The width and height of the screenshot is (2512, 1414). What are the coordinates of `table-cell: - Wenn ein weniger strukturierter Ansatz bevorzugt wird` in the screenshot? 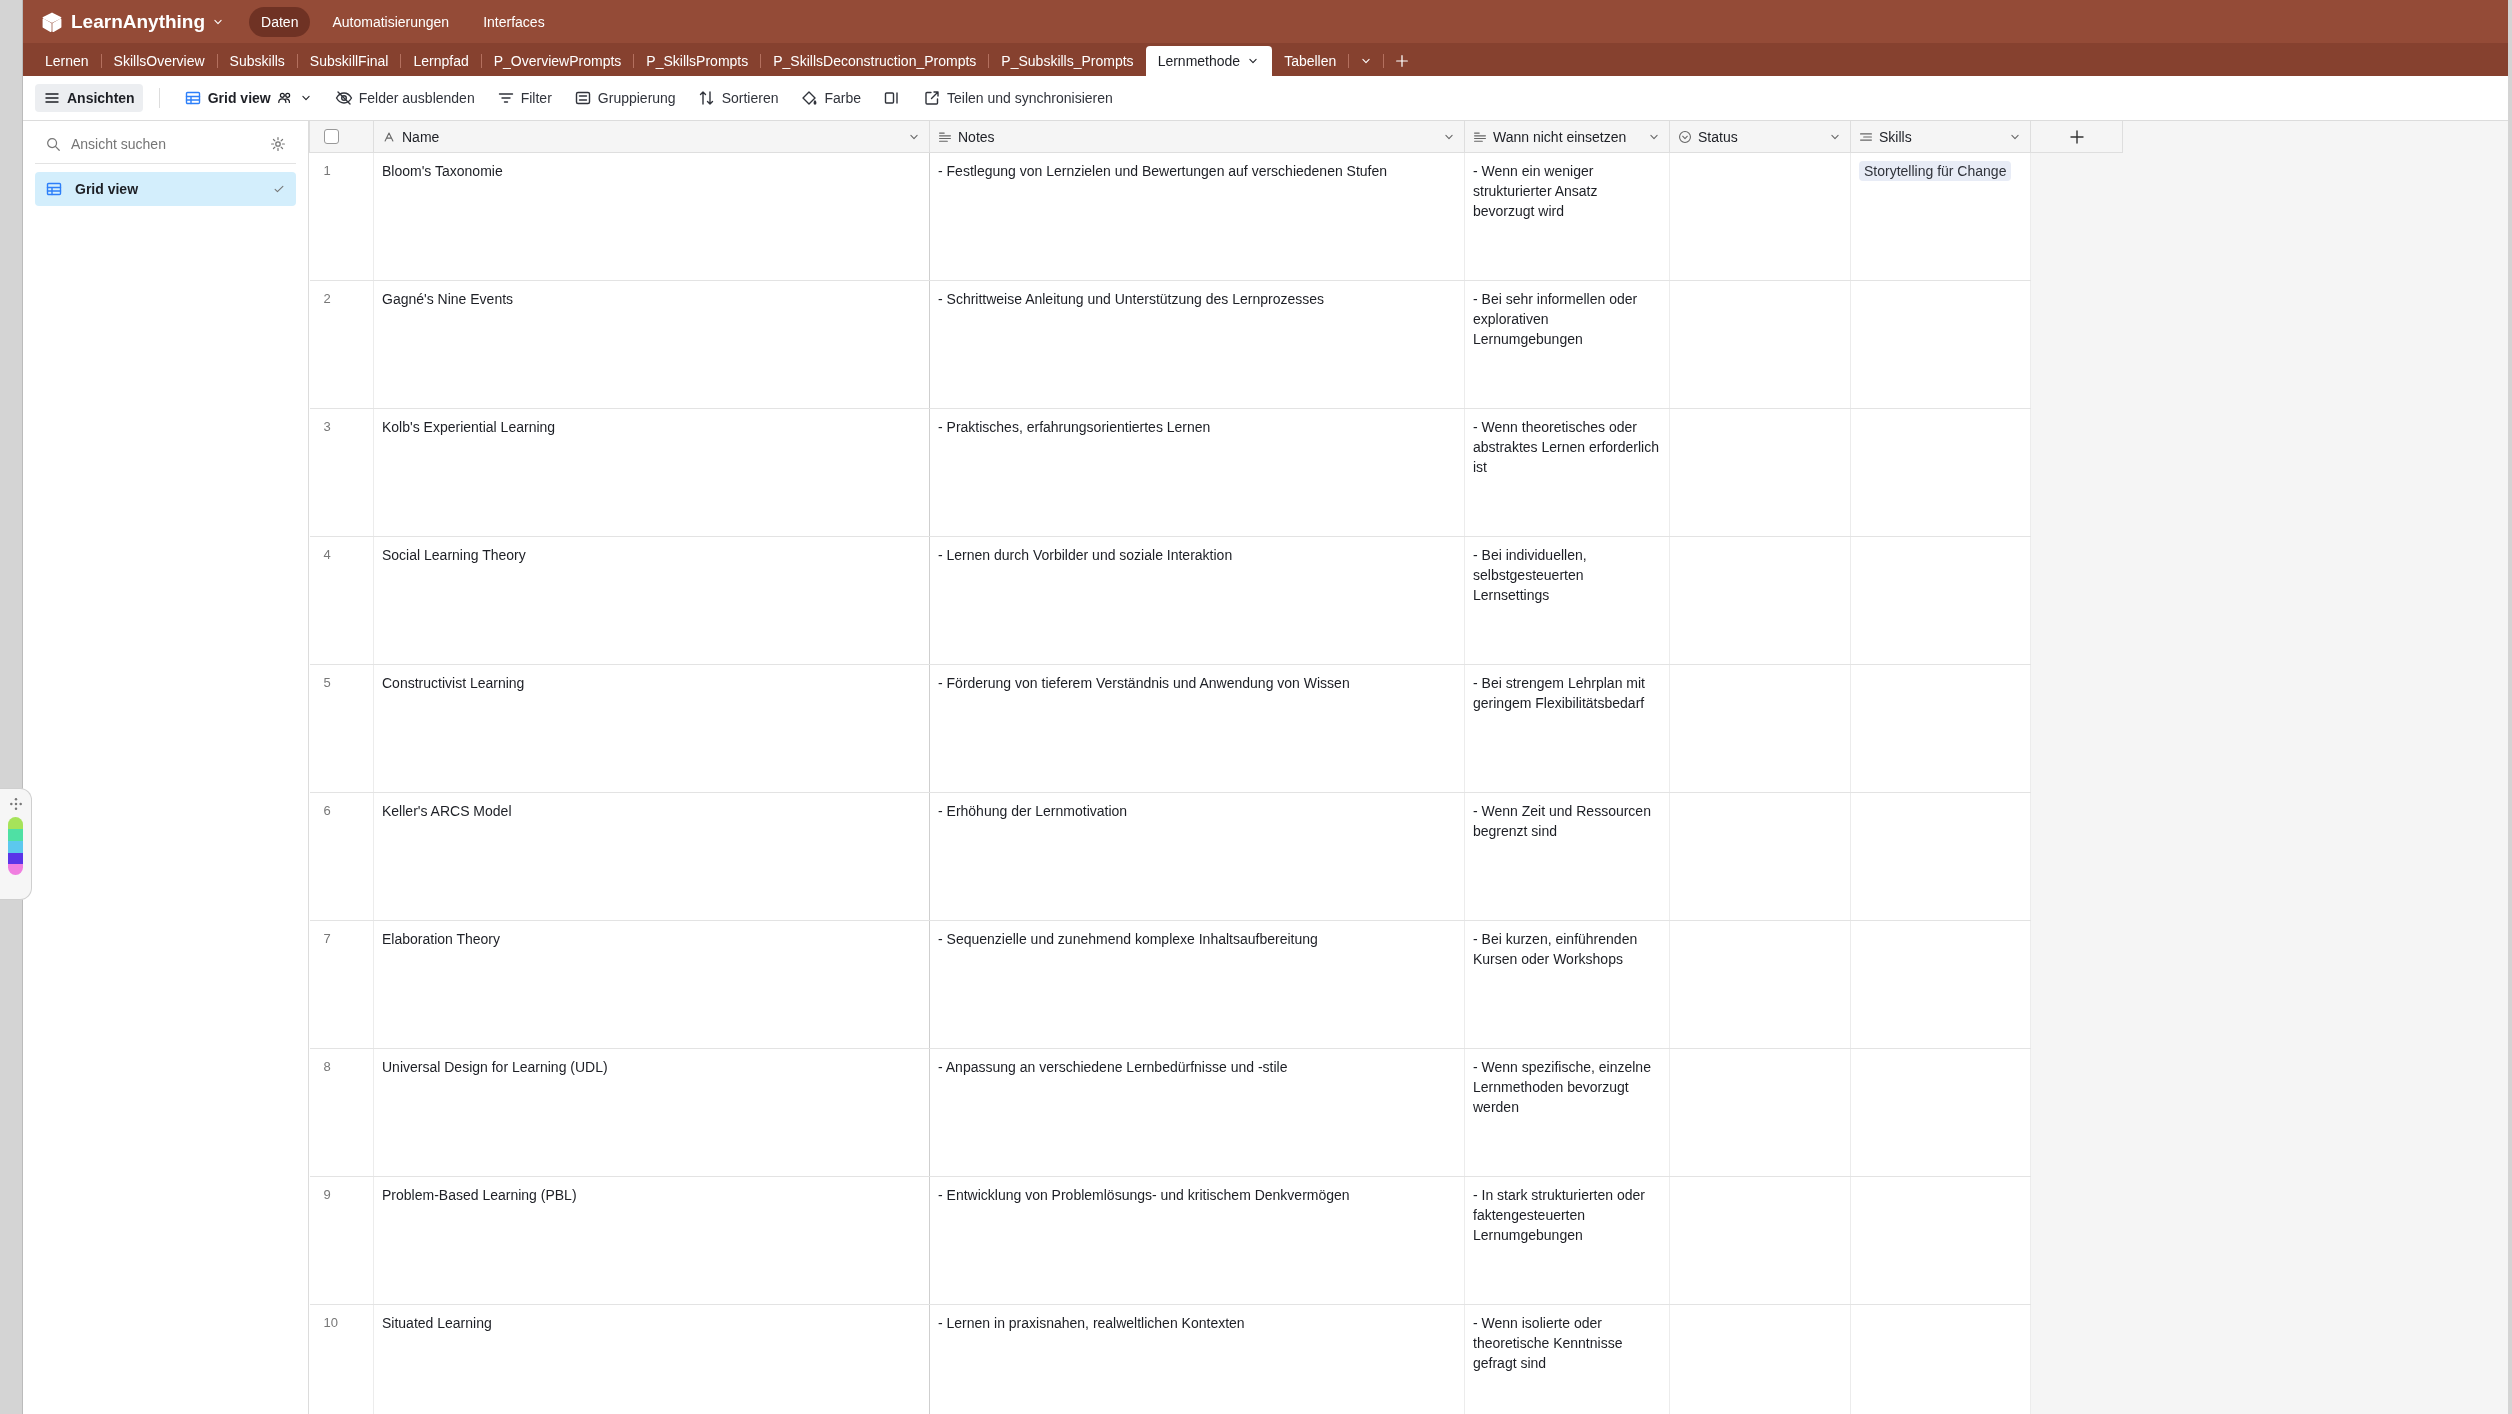 It's located at (1567, 216).